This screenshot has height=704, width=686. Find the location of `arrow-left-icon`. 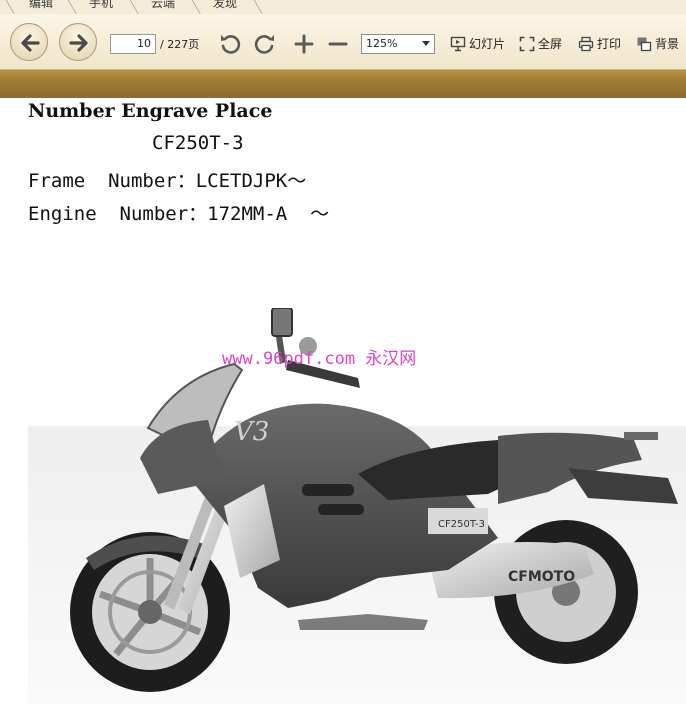

arrow-left-icon is located at coordinates (30, 43).